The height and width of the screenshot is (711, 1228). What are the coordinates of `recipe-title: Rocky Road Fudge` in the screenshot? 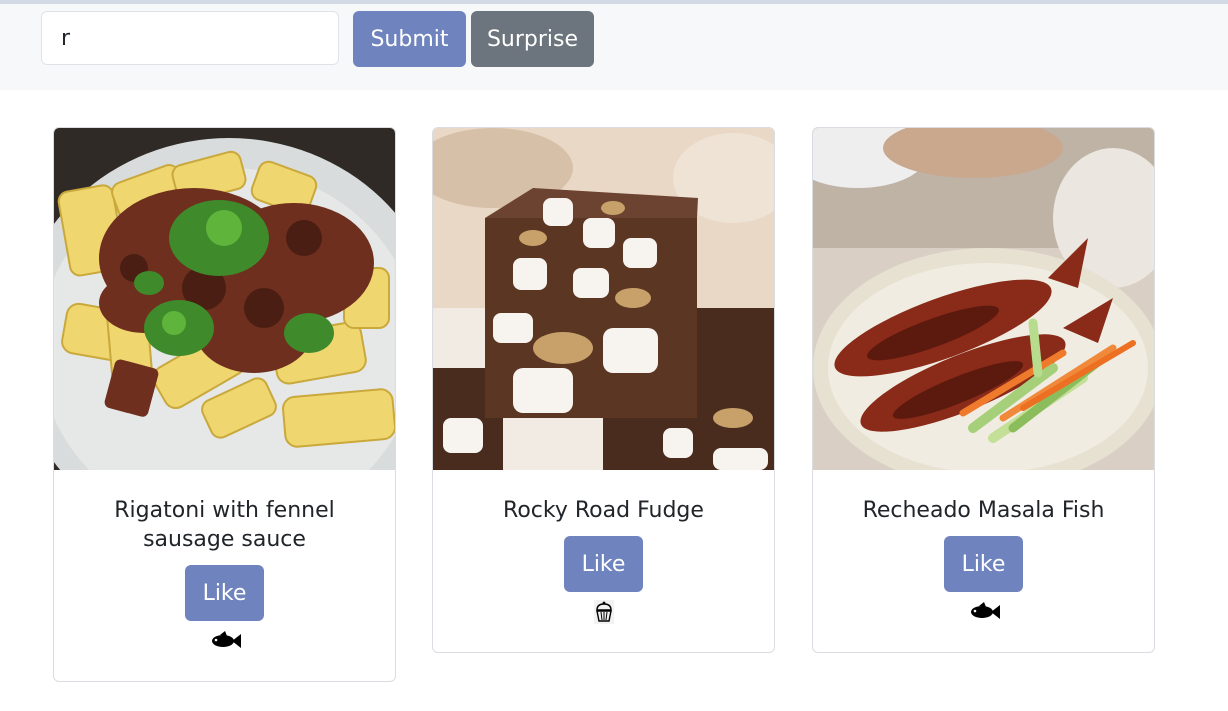 It's located at (603, 510).